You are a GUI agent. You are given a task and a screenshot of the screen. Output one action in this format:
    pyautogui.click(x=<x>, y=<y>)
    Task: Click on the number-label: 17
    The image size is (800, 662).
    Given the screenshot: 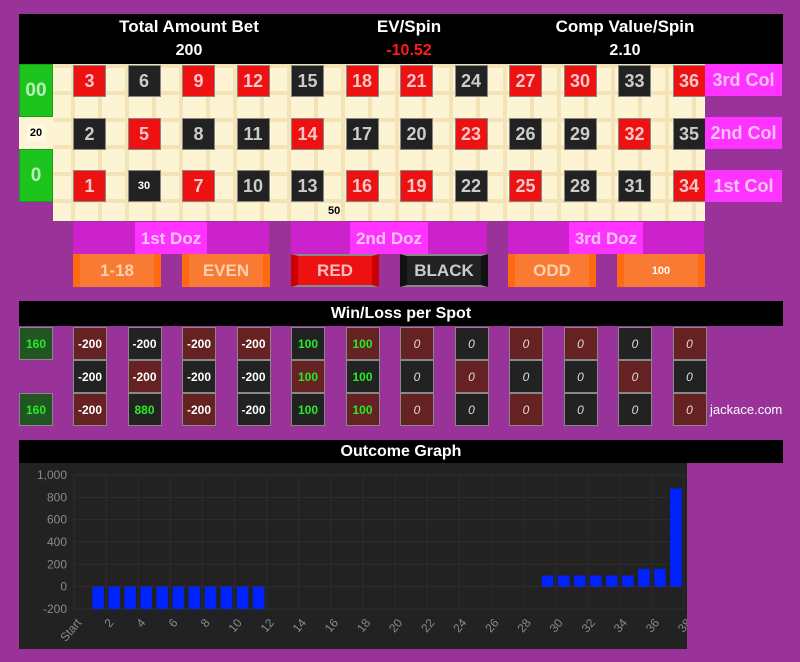 What is the action you would take?
    pyautogui.click(x=362, y=133)
    